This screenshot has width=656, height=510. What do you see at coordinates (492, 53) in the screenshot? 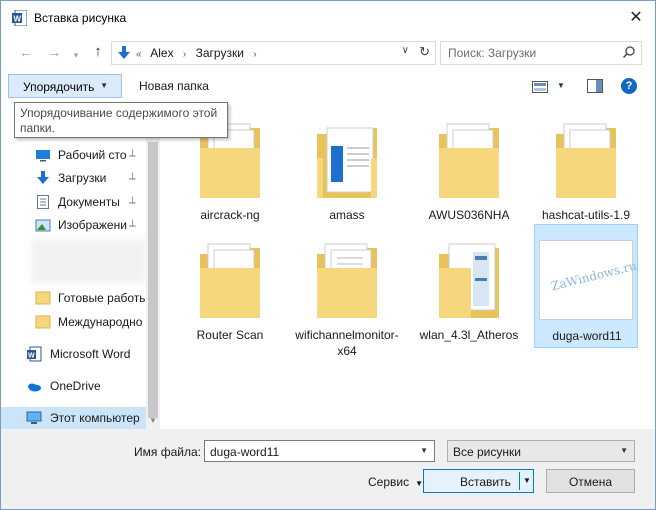
I see `search-input: Поиск: Загрузки` at bounding box center [492, 53].